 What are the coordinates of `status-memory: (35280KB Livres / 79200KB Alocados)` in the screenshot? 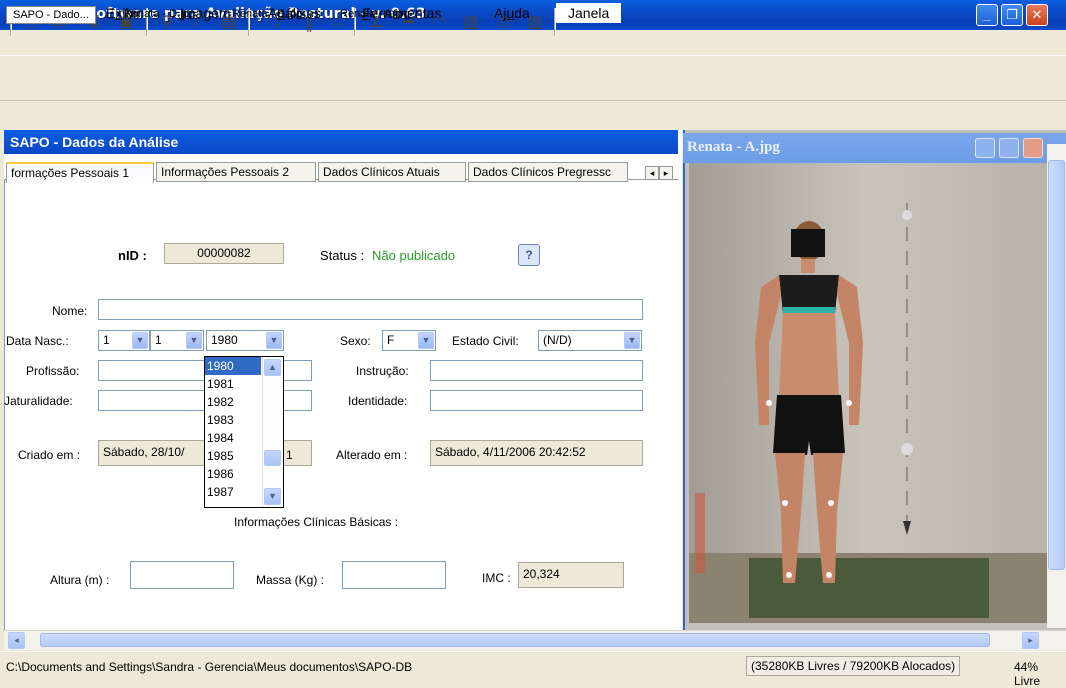 It's located at (853, 666).